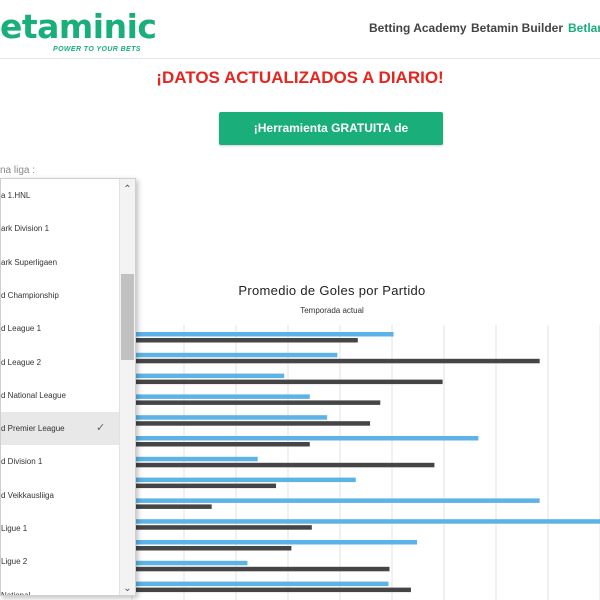 This screenshot has height=600, width=600. What do you see at coordinates (14, 562) in the screenshot?
I see `league-option-label: Ligue 2` at bounding box center [14, 562].